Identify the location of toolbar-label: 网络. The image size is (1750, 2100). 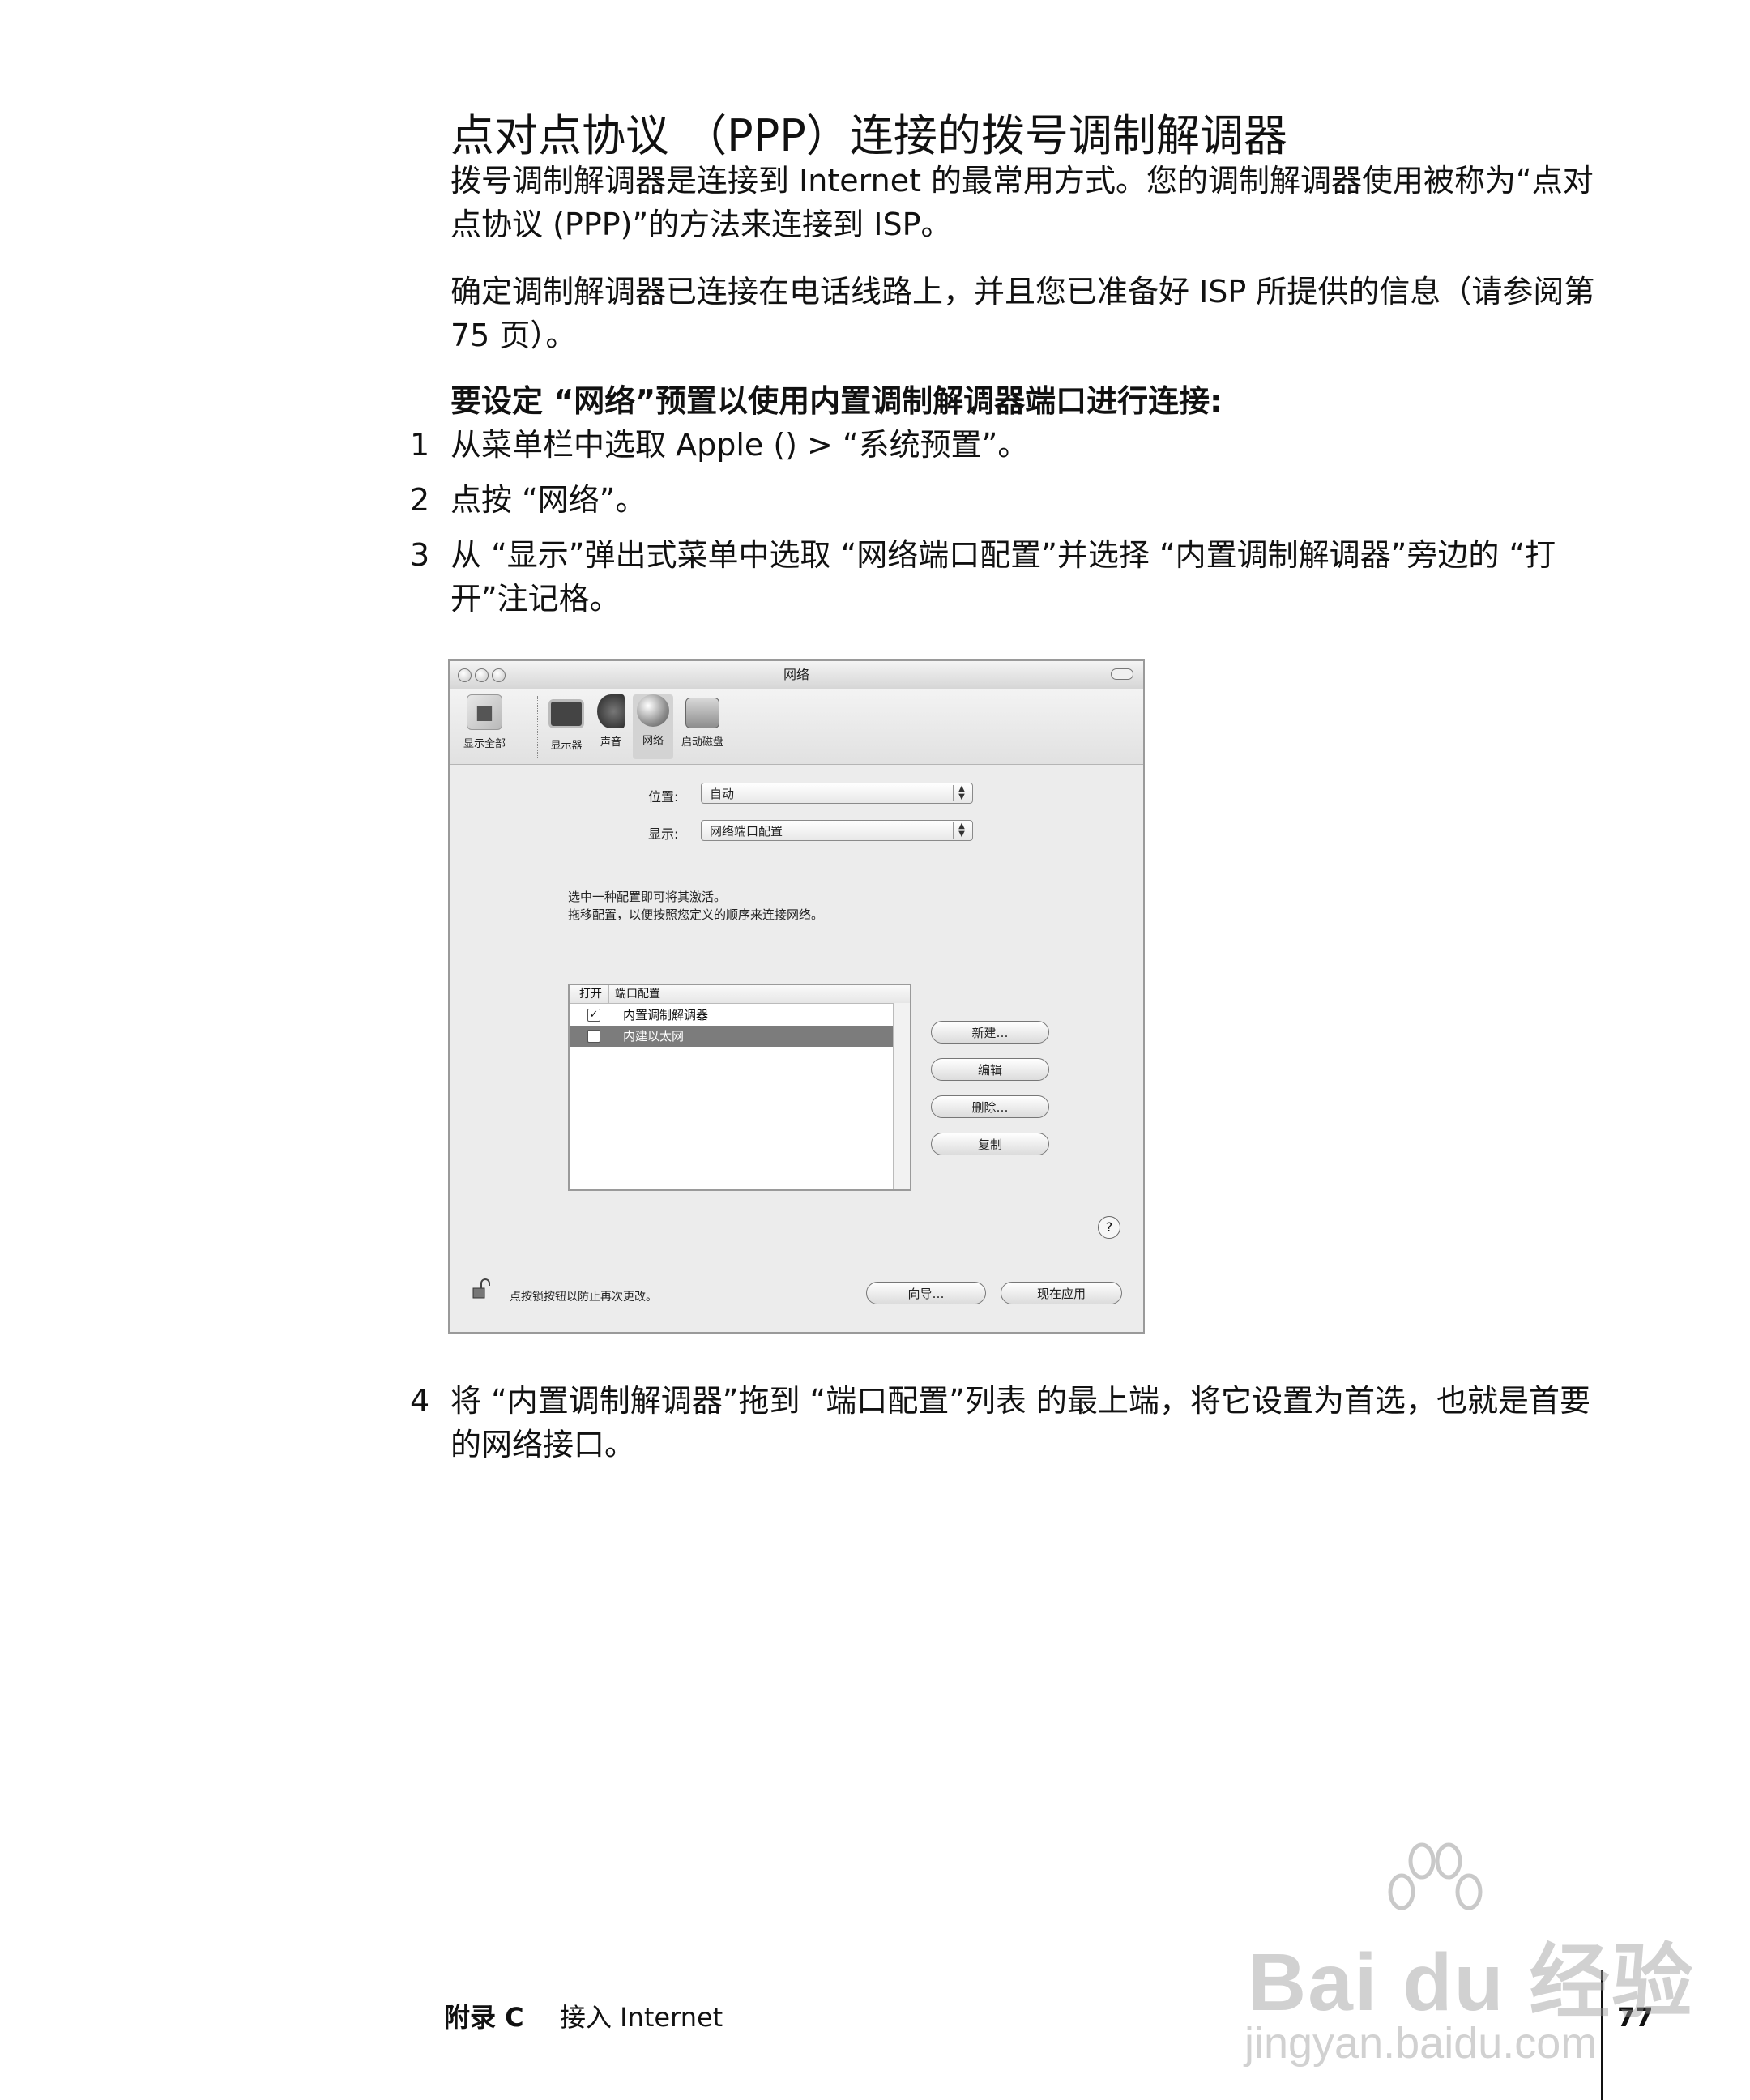
(653, 741).